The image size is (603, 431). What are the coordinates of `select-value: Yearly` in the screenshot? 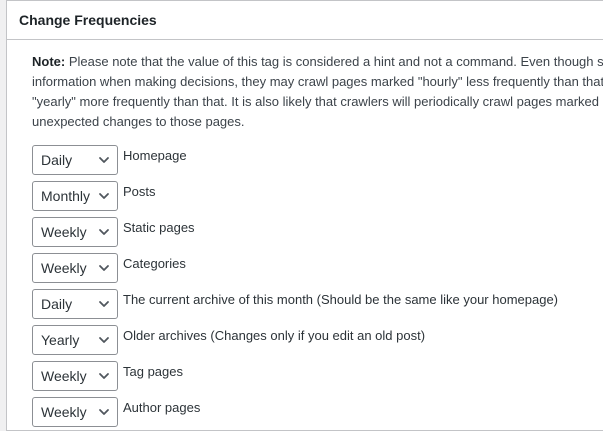 It's located at (60, 340).